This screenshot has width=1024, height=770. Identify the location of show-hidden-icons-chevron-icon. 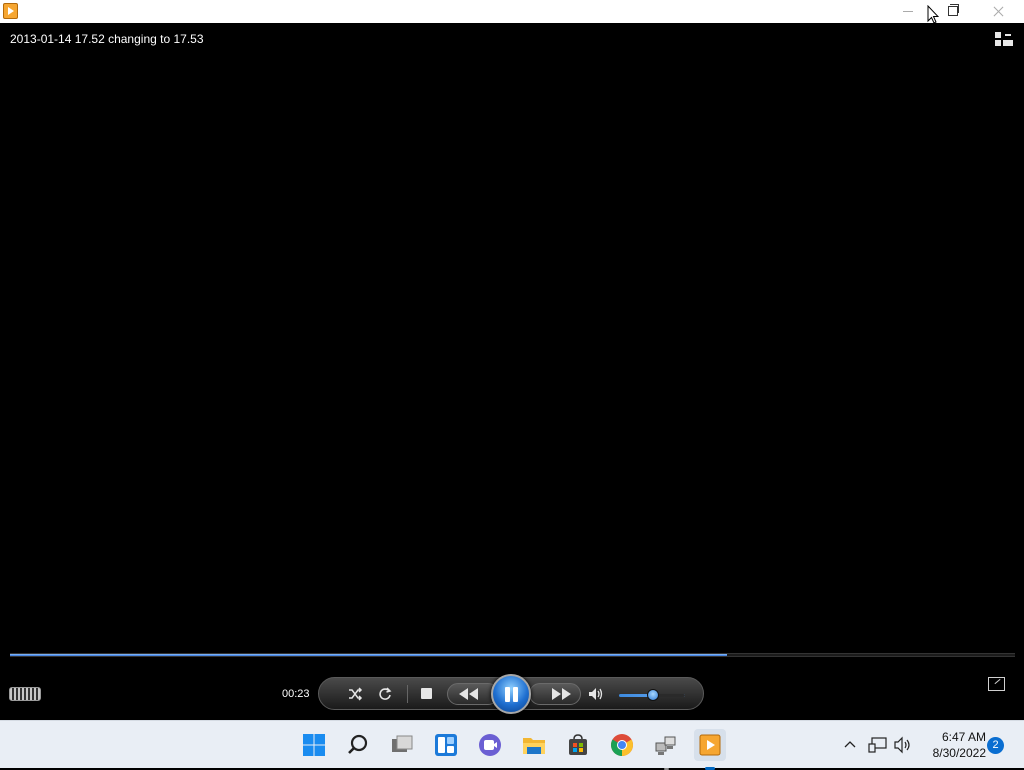
(850, 745).